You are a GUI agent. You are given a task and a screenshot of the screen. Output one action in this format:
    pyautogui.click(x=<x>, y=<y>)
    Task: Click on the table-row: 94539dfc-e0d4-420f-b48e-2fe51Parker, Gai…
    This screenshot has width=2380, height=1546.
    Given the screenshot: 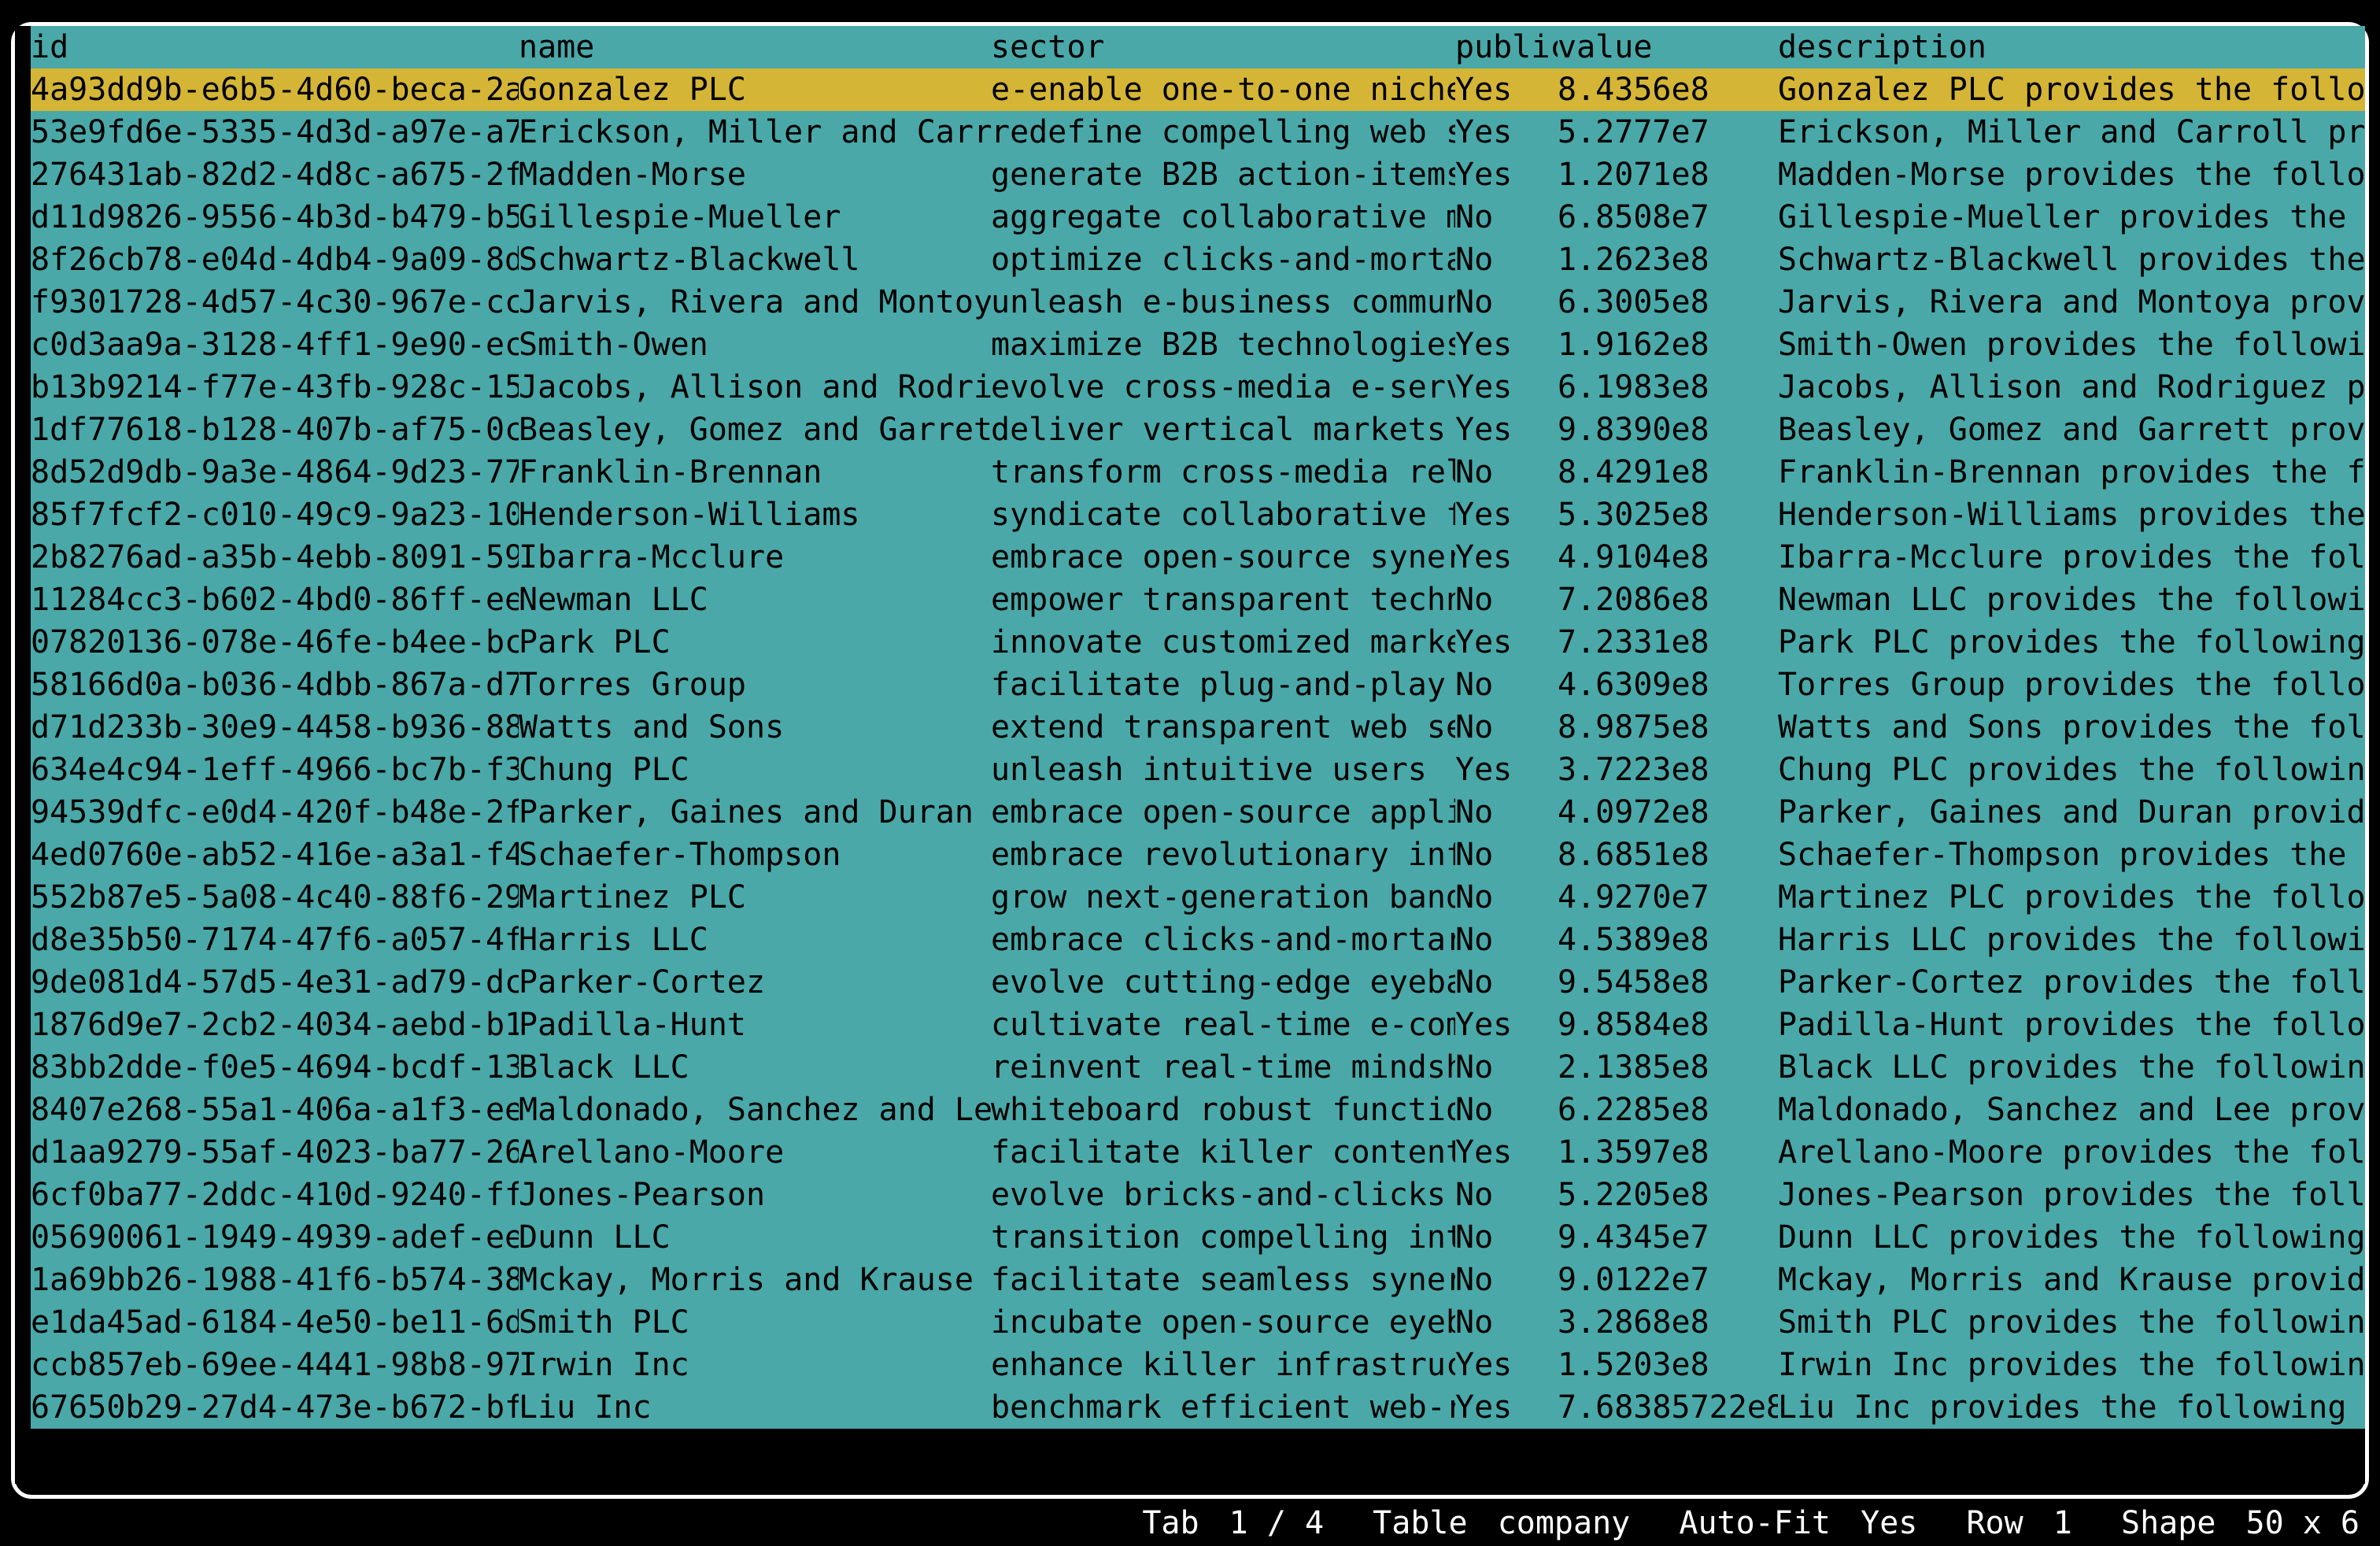 What is the action you would take?
    pyautogui.click(x=1198, y=813)
    